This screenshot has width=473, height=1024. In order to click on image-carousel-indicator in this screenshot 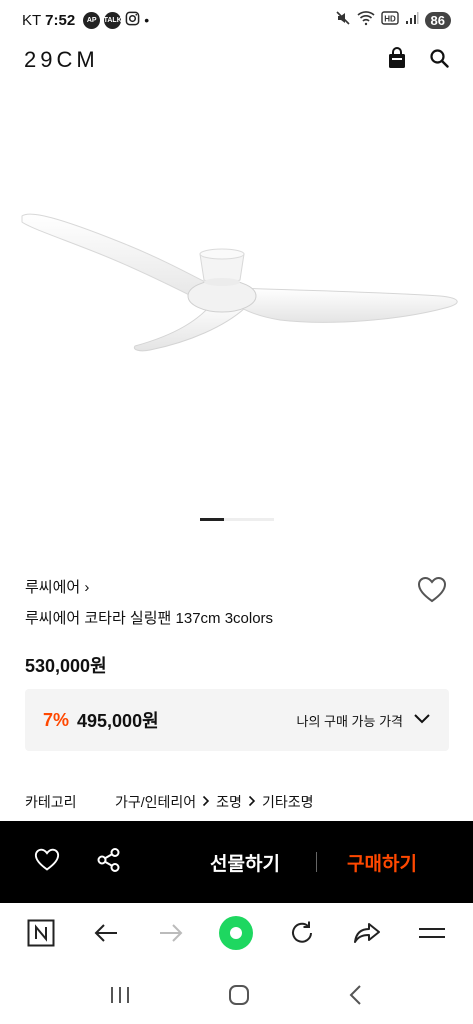, I will do `click(237, 519)`.